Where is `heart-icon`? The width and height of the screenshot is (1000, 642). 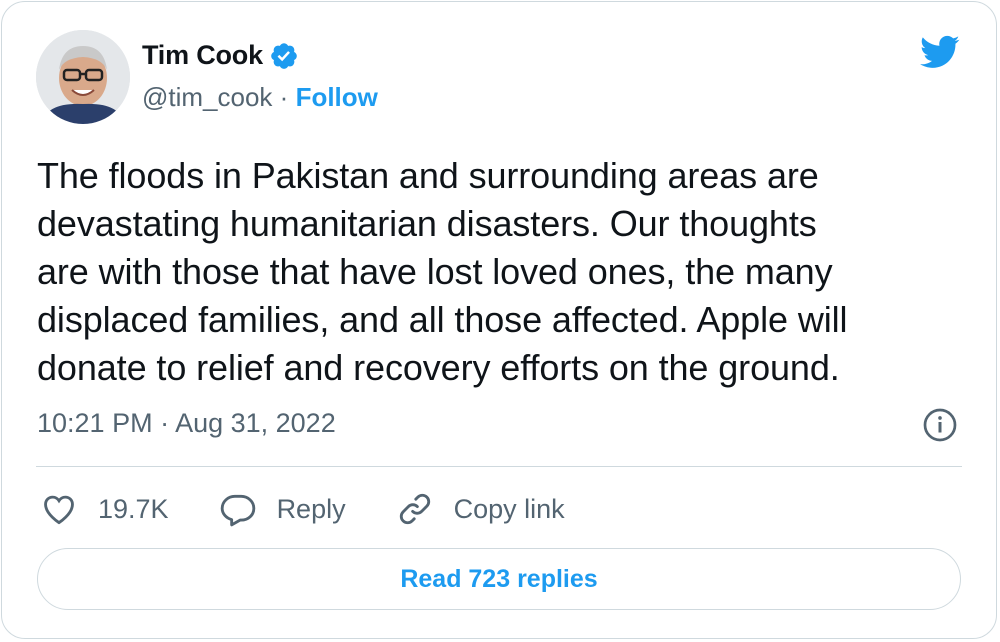 heart-icon is located at coordinates (59, 510).